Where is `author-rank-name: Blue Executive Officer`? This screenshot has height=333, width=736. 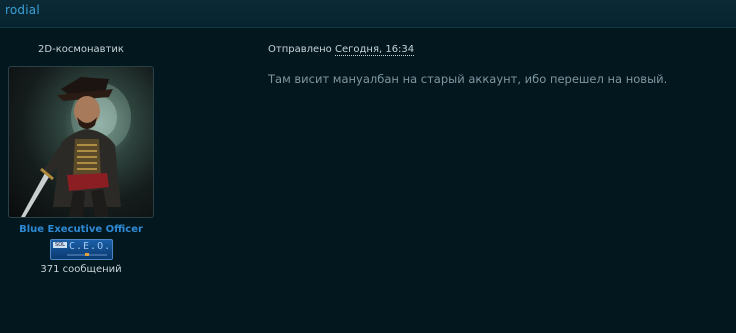
author-rank-name: Blue Executive Officer is located at coordinates (81, 229).